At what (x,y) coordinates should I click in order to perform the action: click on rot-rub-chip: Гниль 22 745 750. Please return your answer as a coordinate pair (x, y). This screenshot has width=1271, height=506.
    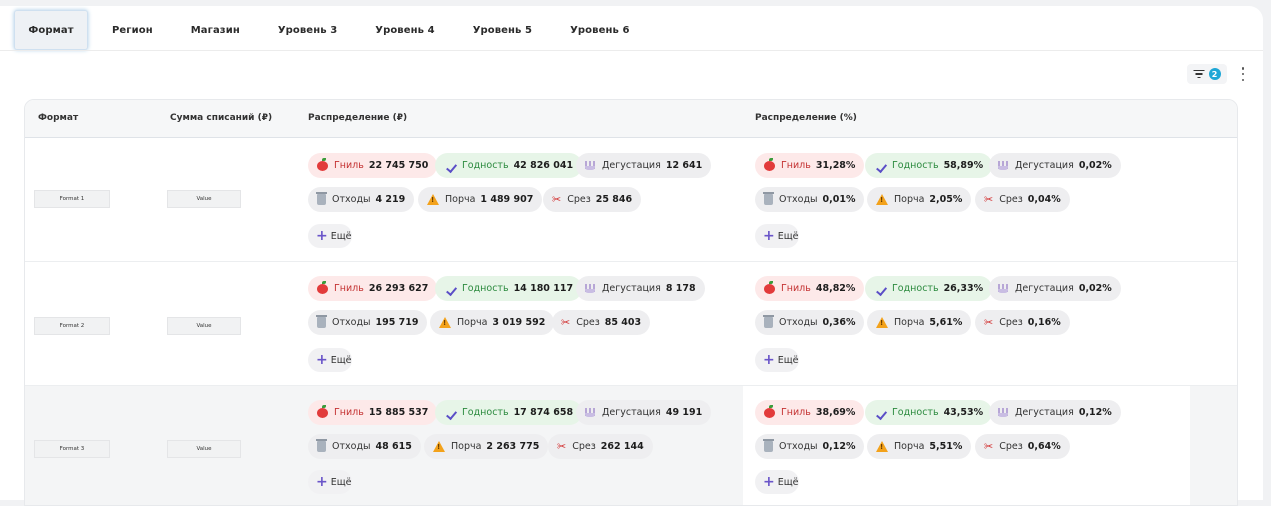
    Looking at the image, I should click on (373, 165).